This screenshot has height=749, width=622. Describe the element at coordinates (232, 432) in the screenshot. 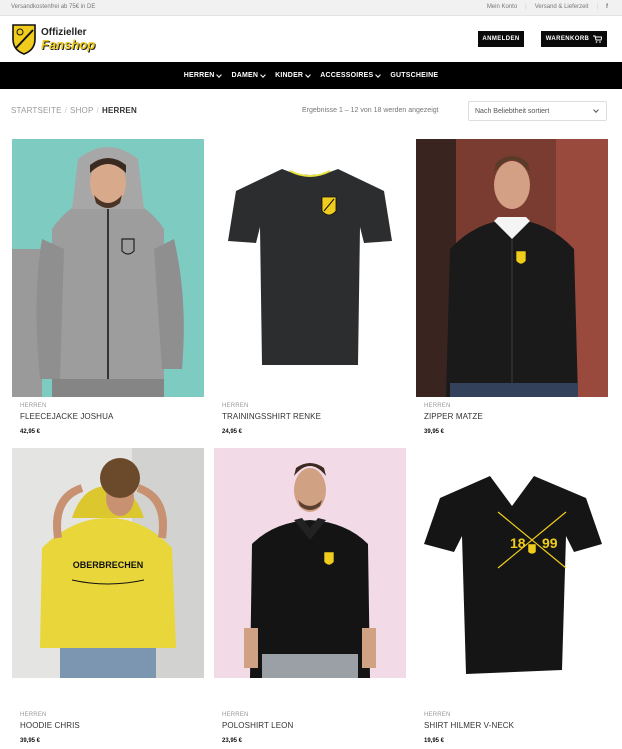

I see `product-price: 24,95 €` at that location.